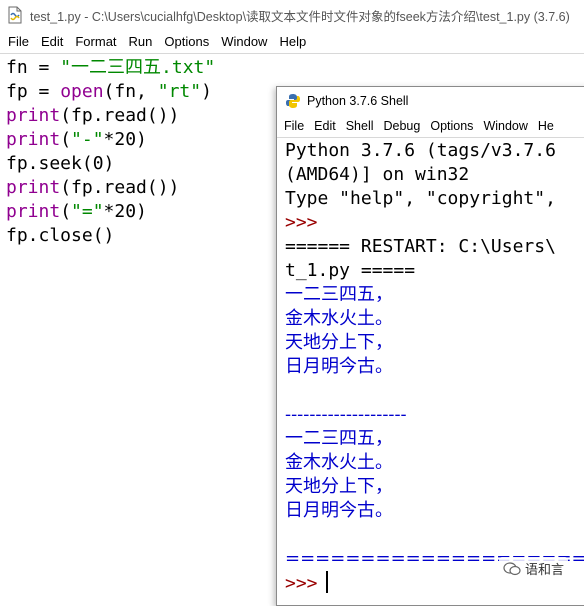 This screenshot has height=606, width=584. I want to click on editor-menu-bar: File Edit Format Run Options Window Help, so click(292, 41).